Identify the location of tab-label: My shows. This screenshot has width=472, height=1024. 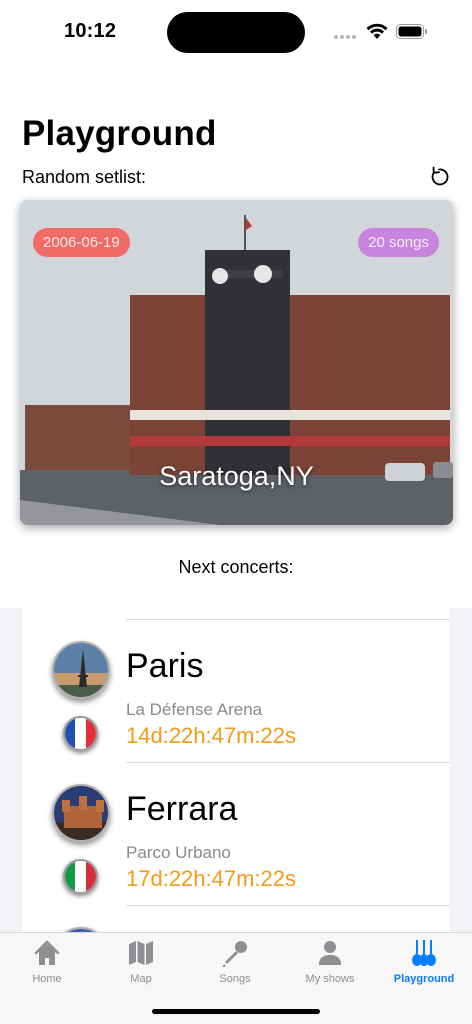
(330, 979).